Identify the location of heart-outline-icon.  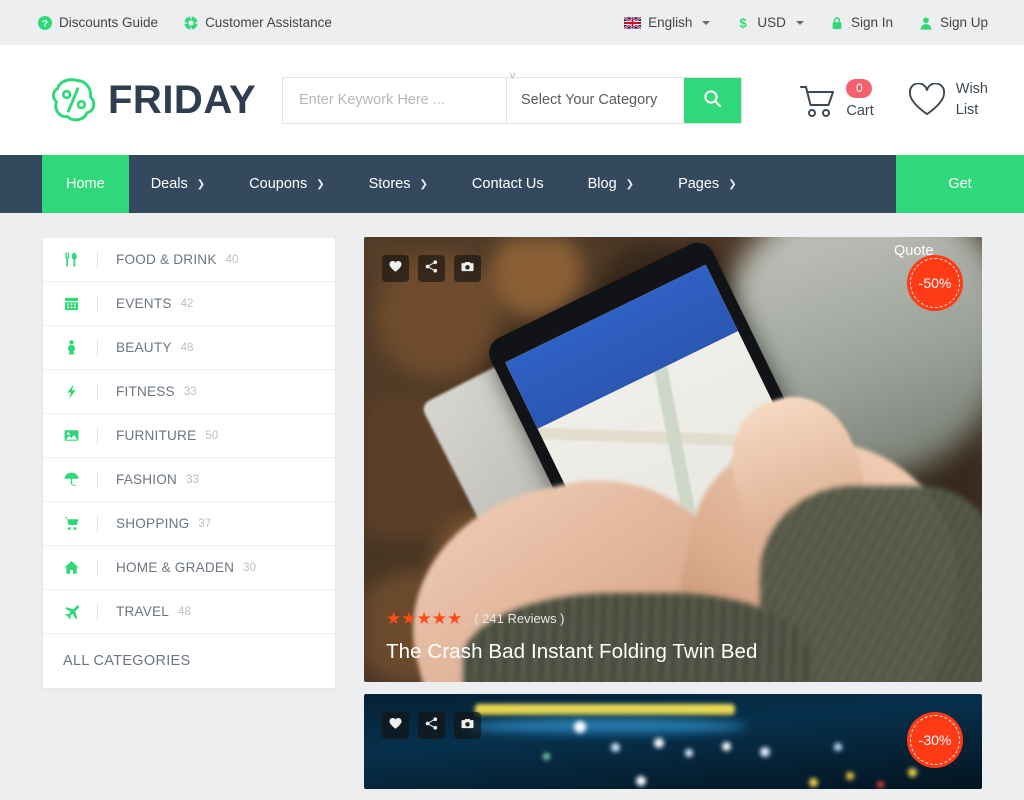
(927, 100).